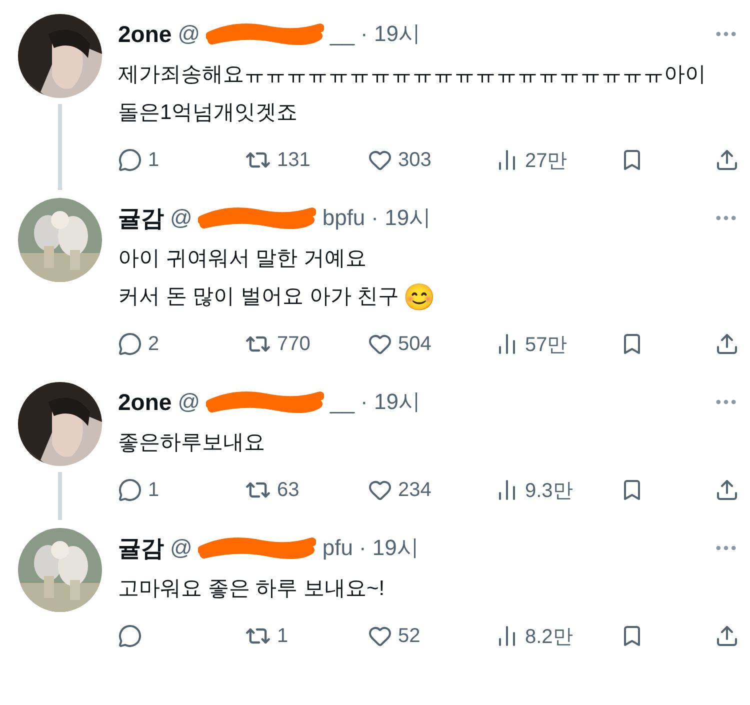 The image size is (750, 705). What do you see at coordinates (431, 636) in the screenshot?
I see `like-button: 52` at bounding box center [431, 636].